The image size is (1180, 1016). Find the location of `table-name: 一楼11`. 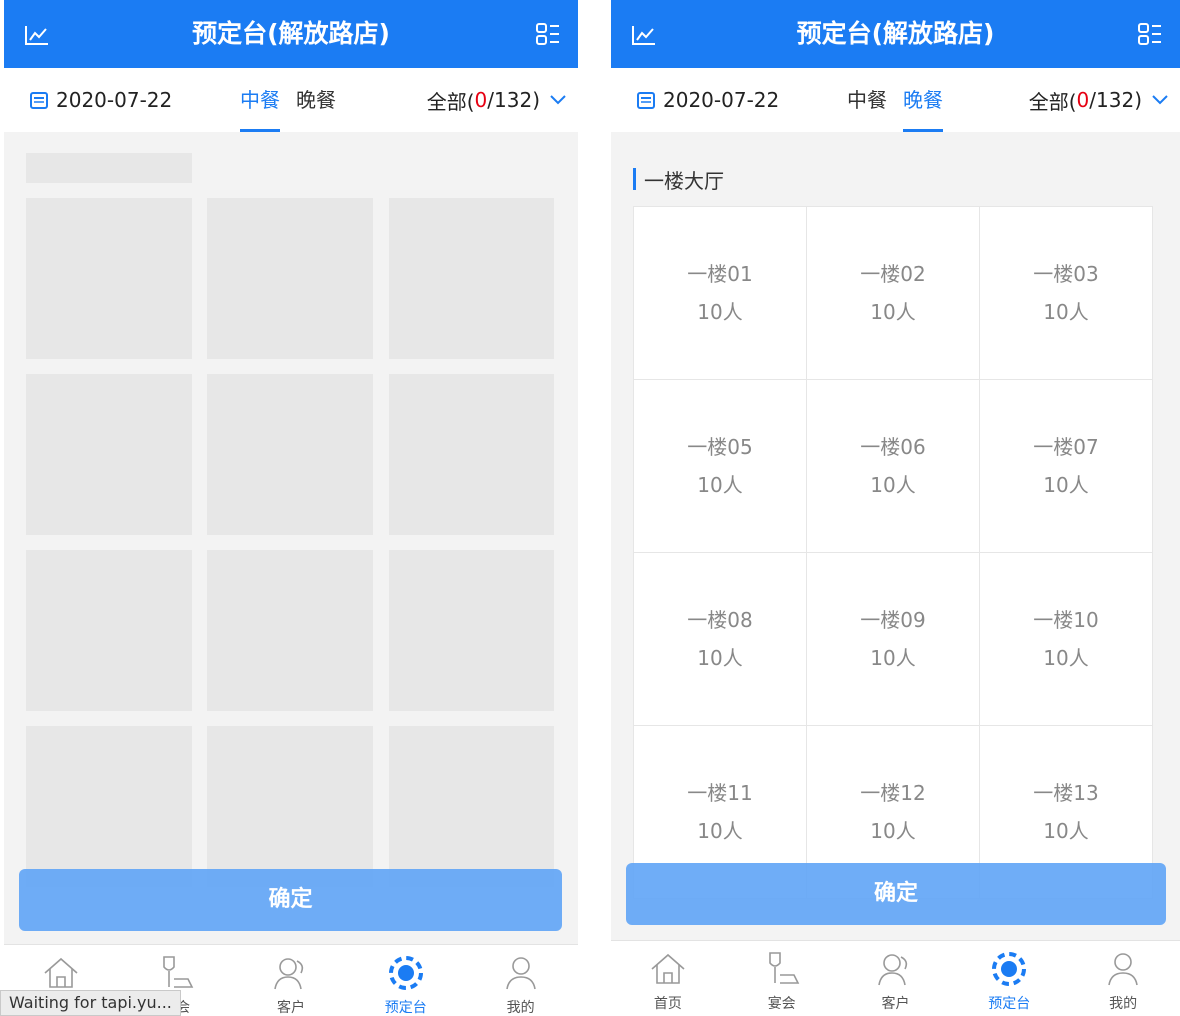

table-name: 一楼11 is located at coordinates (720, 793).